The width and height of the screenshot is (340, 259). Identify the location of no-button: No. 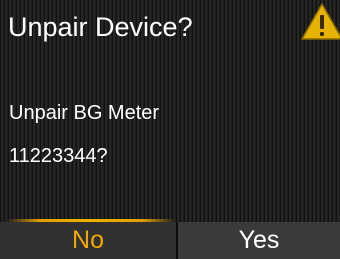
(88, 240).